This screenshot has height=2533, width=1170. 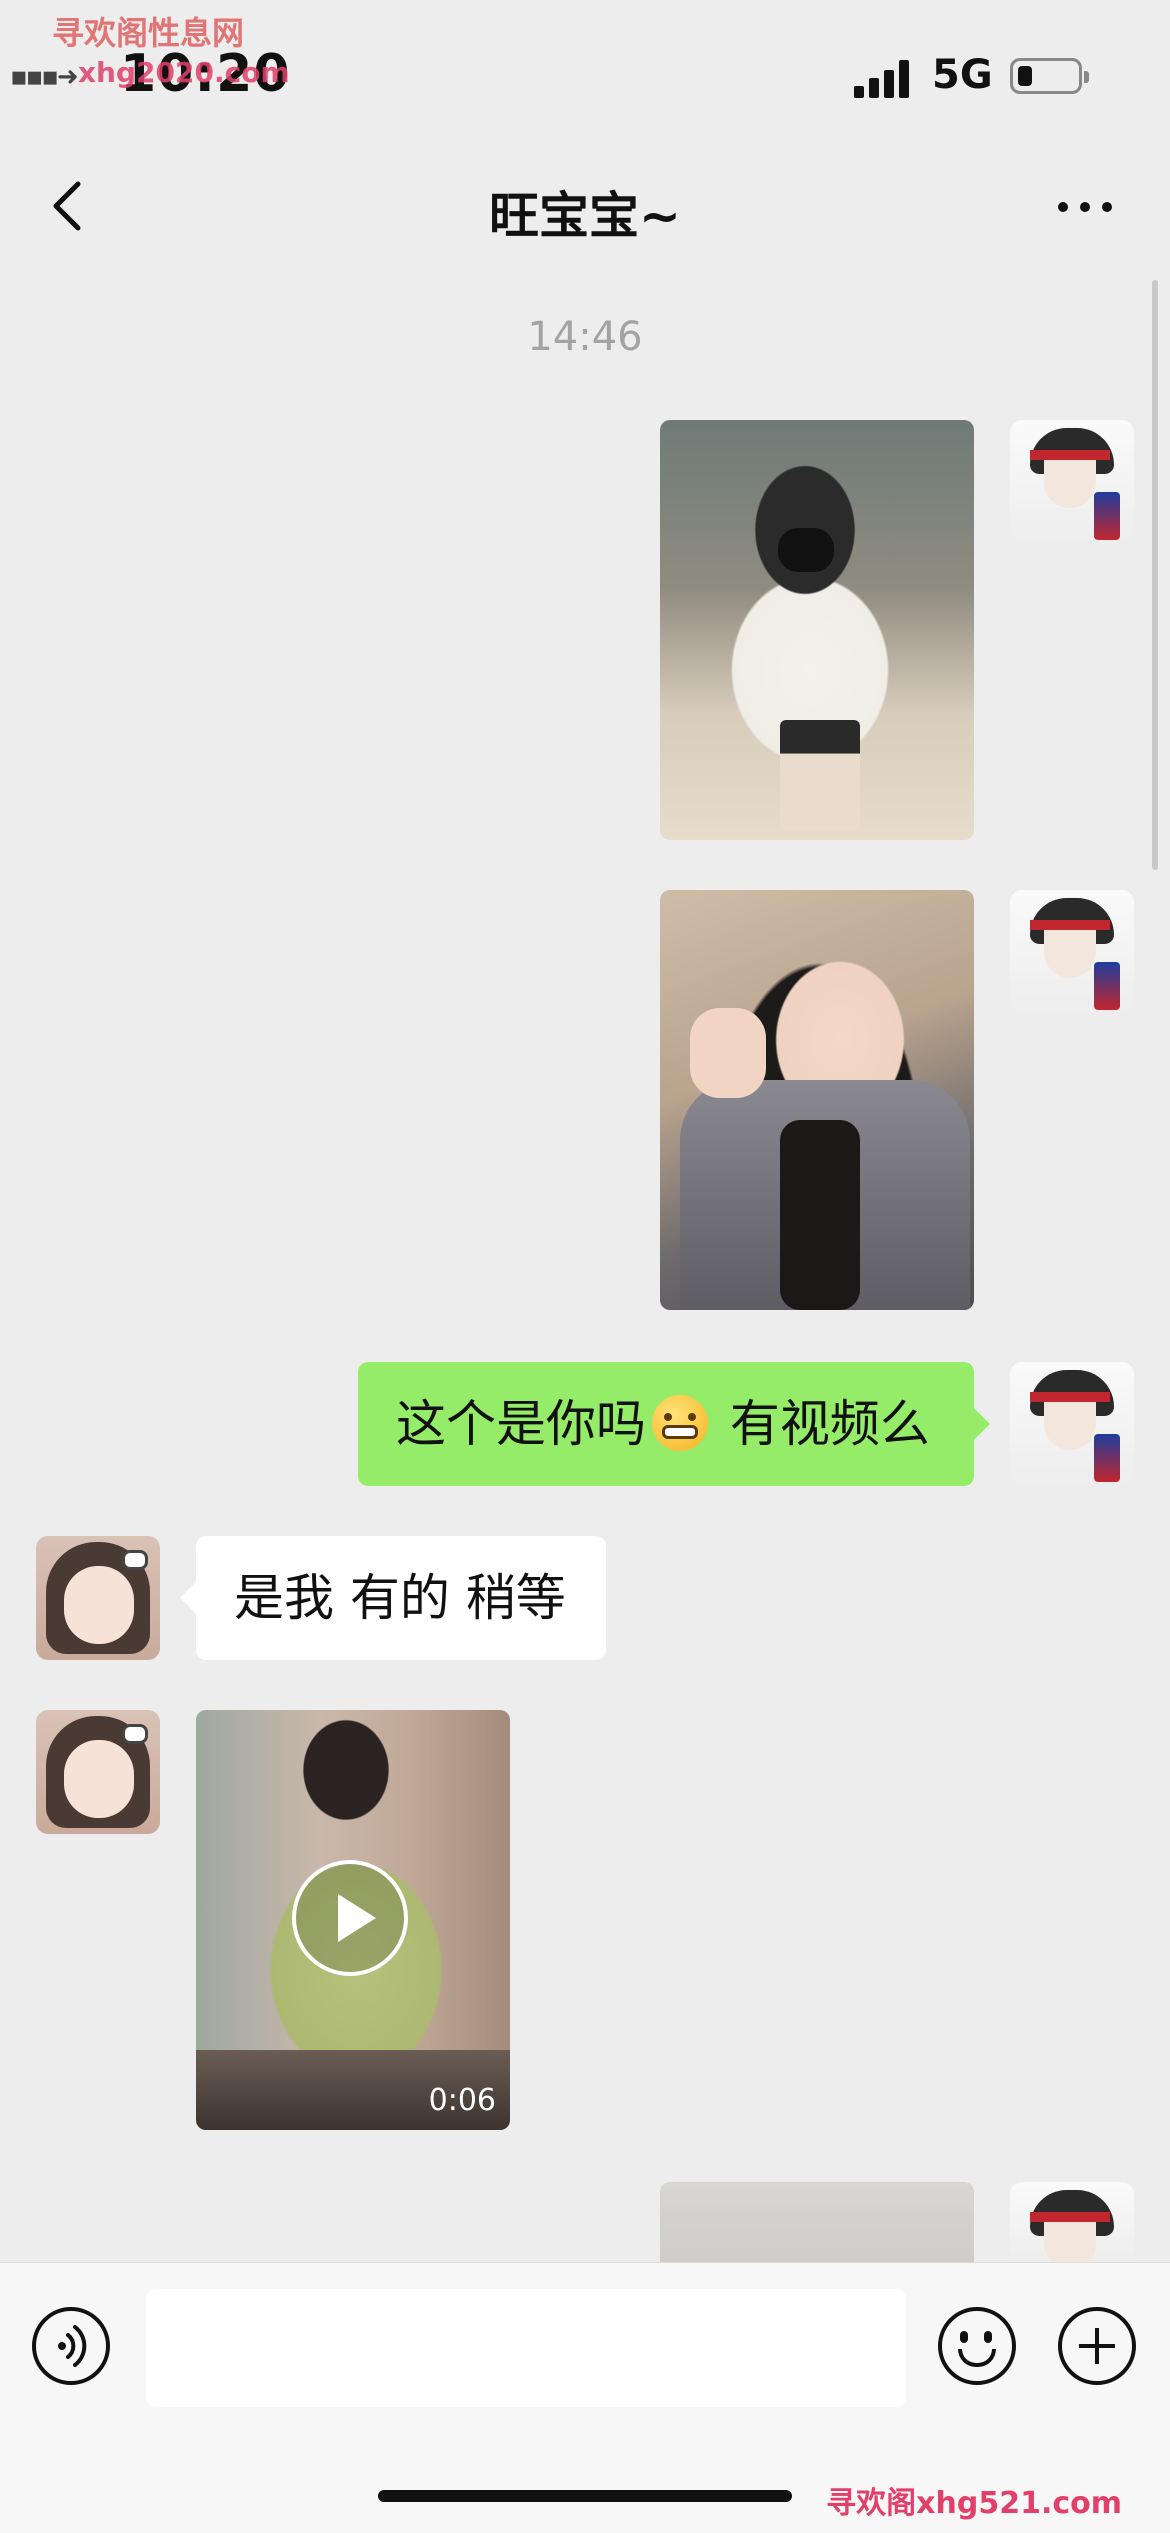 What do you see at coordinates (1063, 207) in the screenshot?
I see `more-dots-icon` at bounding box center [1063, 207].